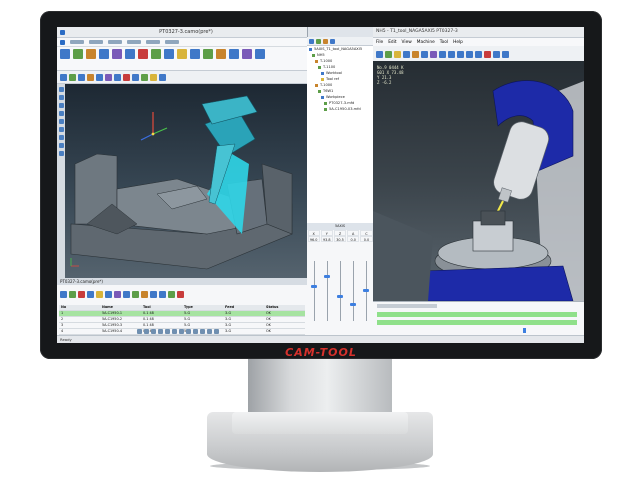  I want to click on forward-icon, so click(478, 54).